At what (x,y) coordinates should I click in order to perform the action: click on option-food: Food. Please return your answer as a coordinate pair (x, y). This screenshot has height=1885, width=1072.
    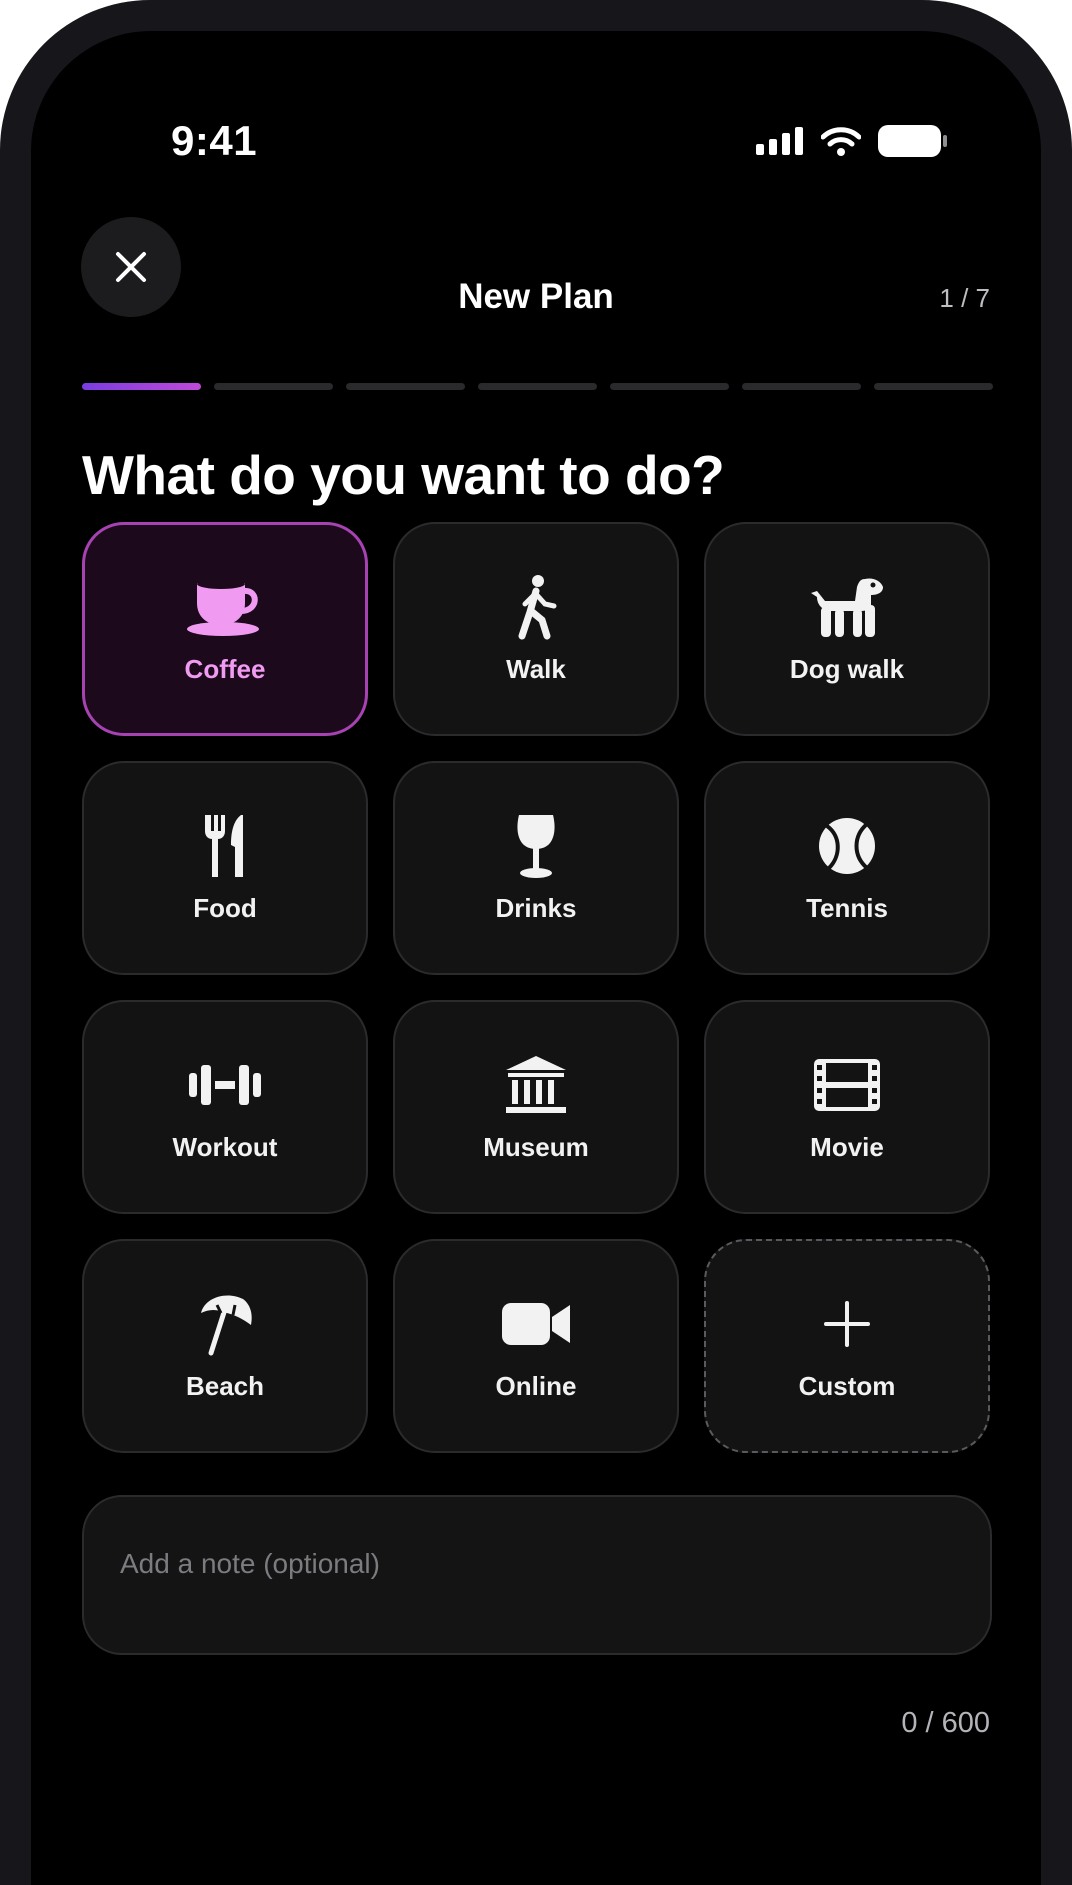
    Looking at the image, I should click on (225, 868).